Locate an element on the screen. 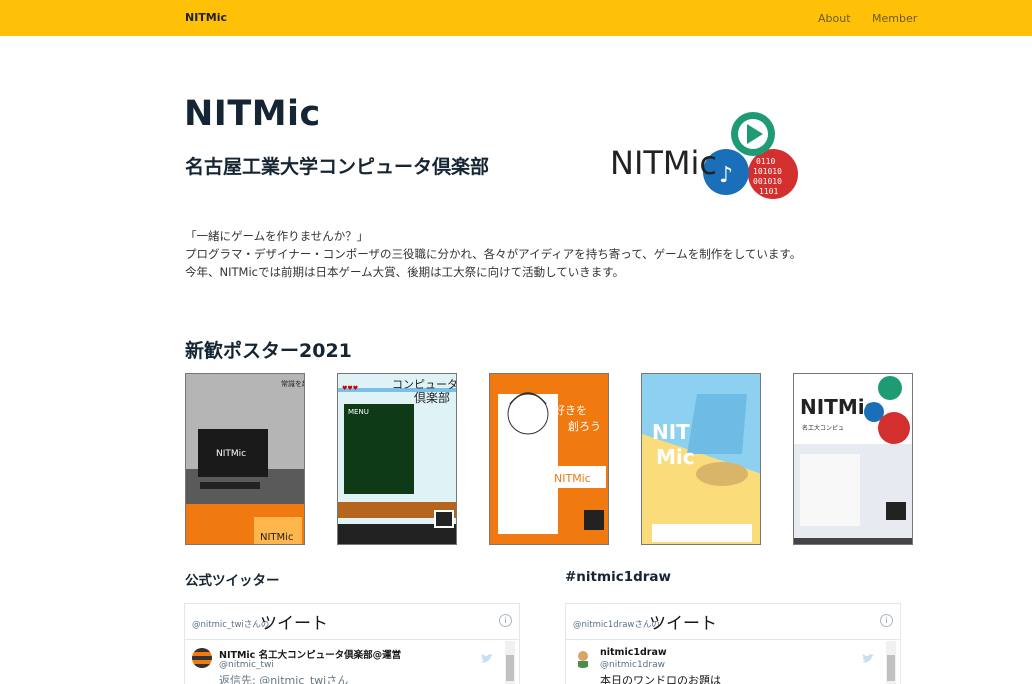  nav-link-about: About is located at coordinates (834, 18).